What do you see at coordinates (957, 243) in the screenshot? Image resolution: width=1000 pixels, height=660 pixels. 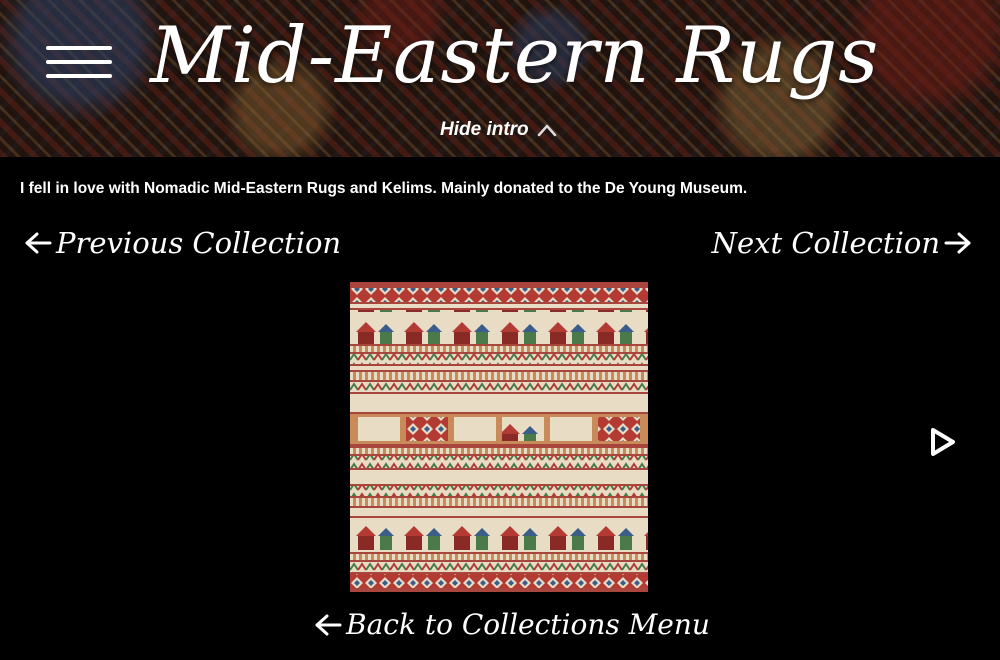 I see `arrow-right-icon` at bounding box center [957, 243].